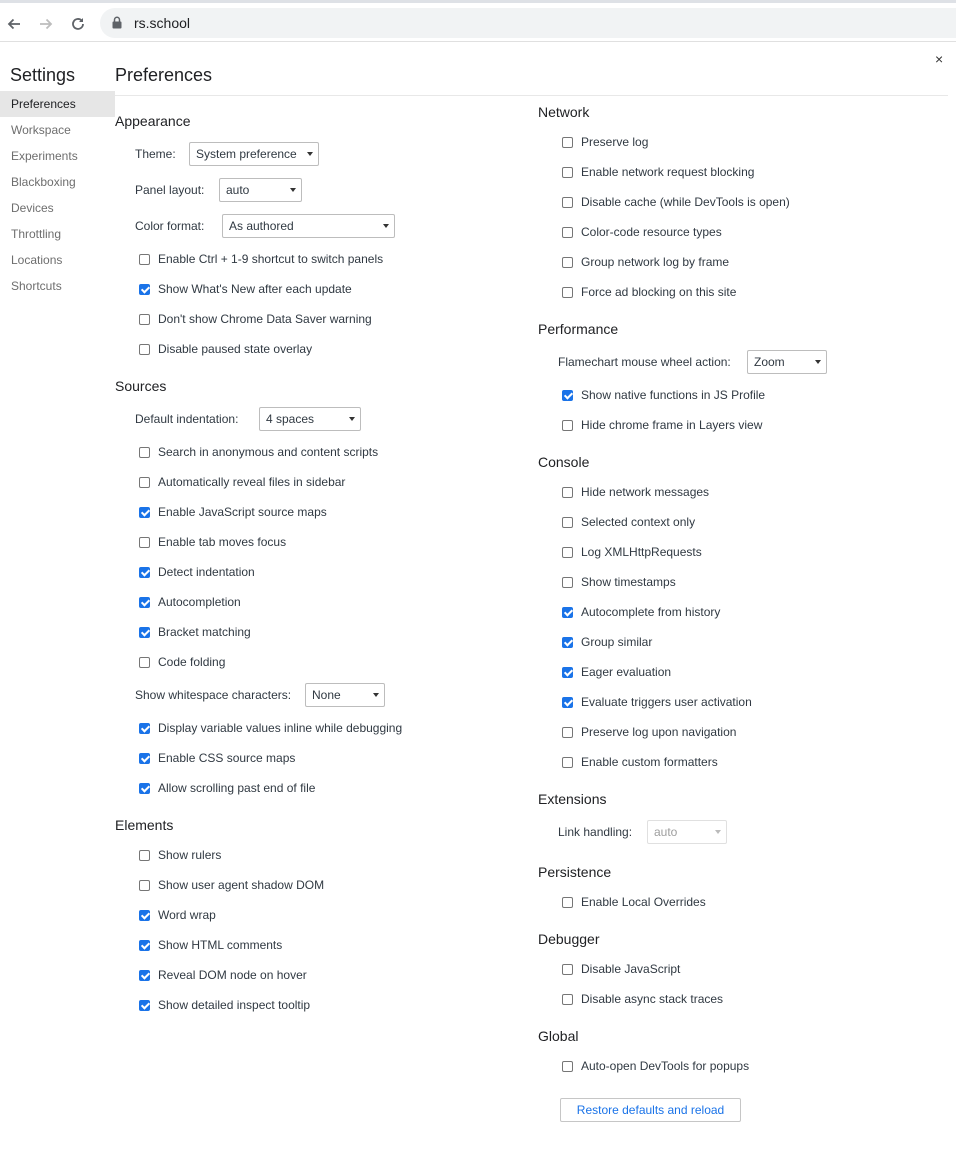  Describe the element at coordinates (57, 208) in the screenshot. I see `sidebar-item-devices: Devices` at that location.